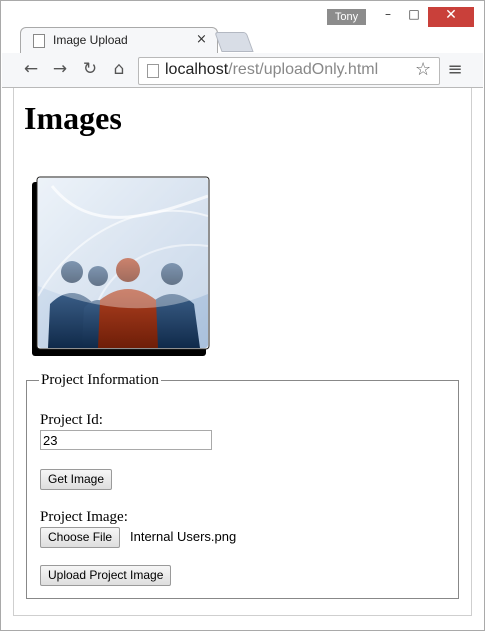 This screenshot has height=631, width=485. I want to click on menu-icon: ≡, so click(455, 70).